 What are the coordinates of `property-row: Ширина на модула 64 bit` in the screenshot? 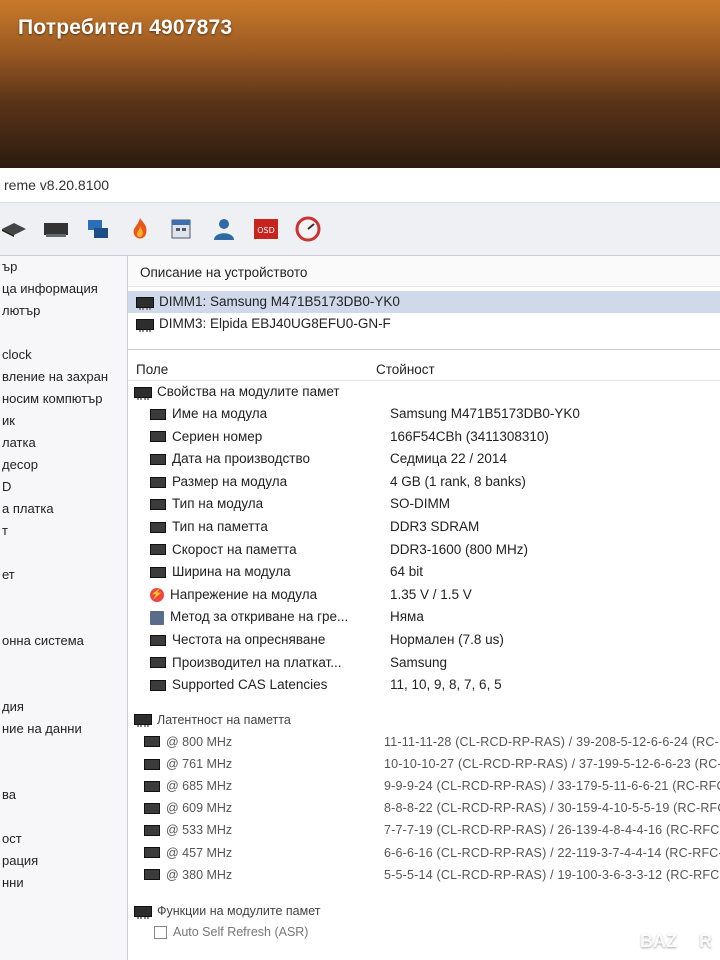 It's located at (424, 572).